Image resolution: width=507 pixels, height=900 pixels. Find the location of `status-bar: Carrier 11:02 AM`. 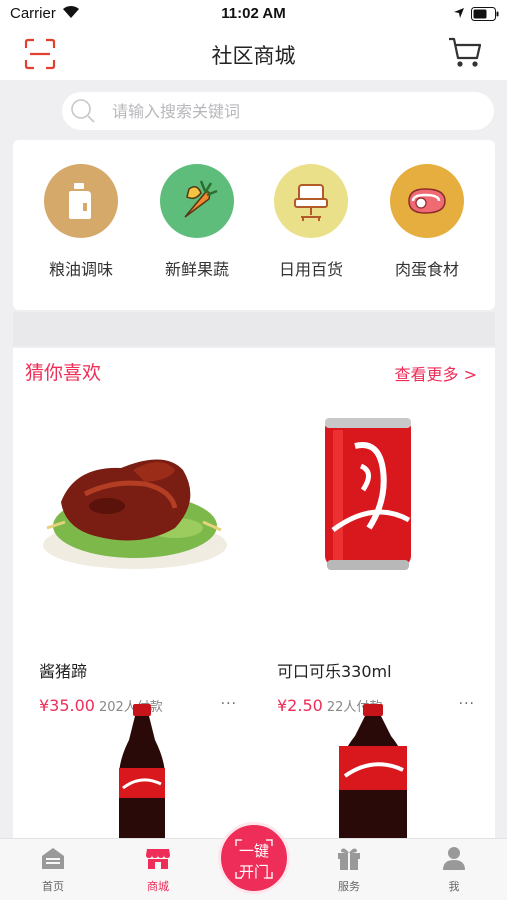

status-bar: Carrier 11:02 AM is located at coordinates (253, 14).